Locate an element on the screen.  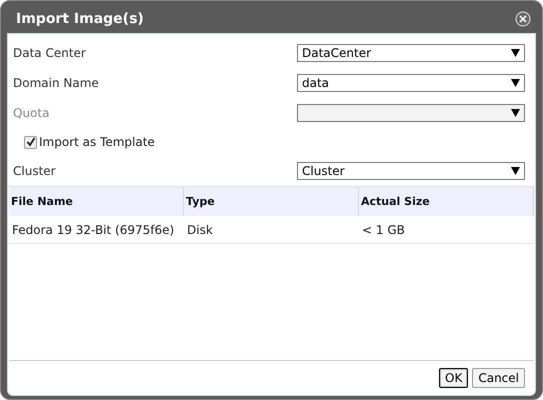
window-title: Import Image(s) is located at coordinates (80, 19).